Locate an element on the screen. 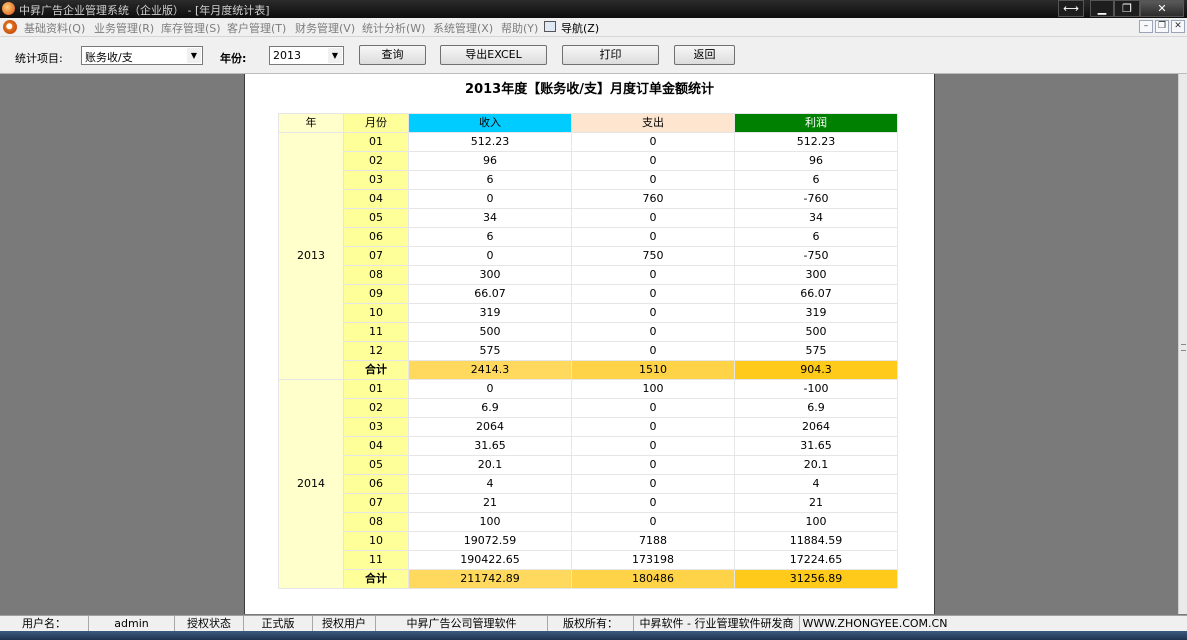 The height and width of the screenshot is (640, 1187). table-header-row: 年 月份 收入 支出 利润 is located at coordinates (588, 123).